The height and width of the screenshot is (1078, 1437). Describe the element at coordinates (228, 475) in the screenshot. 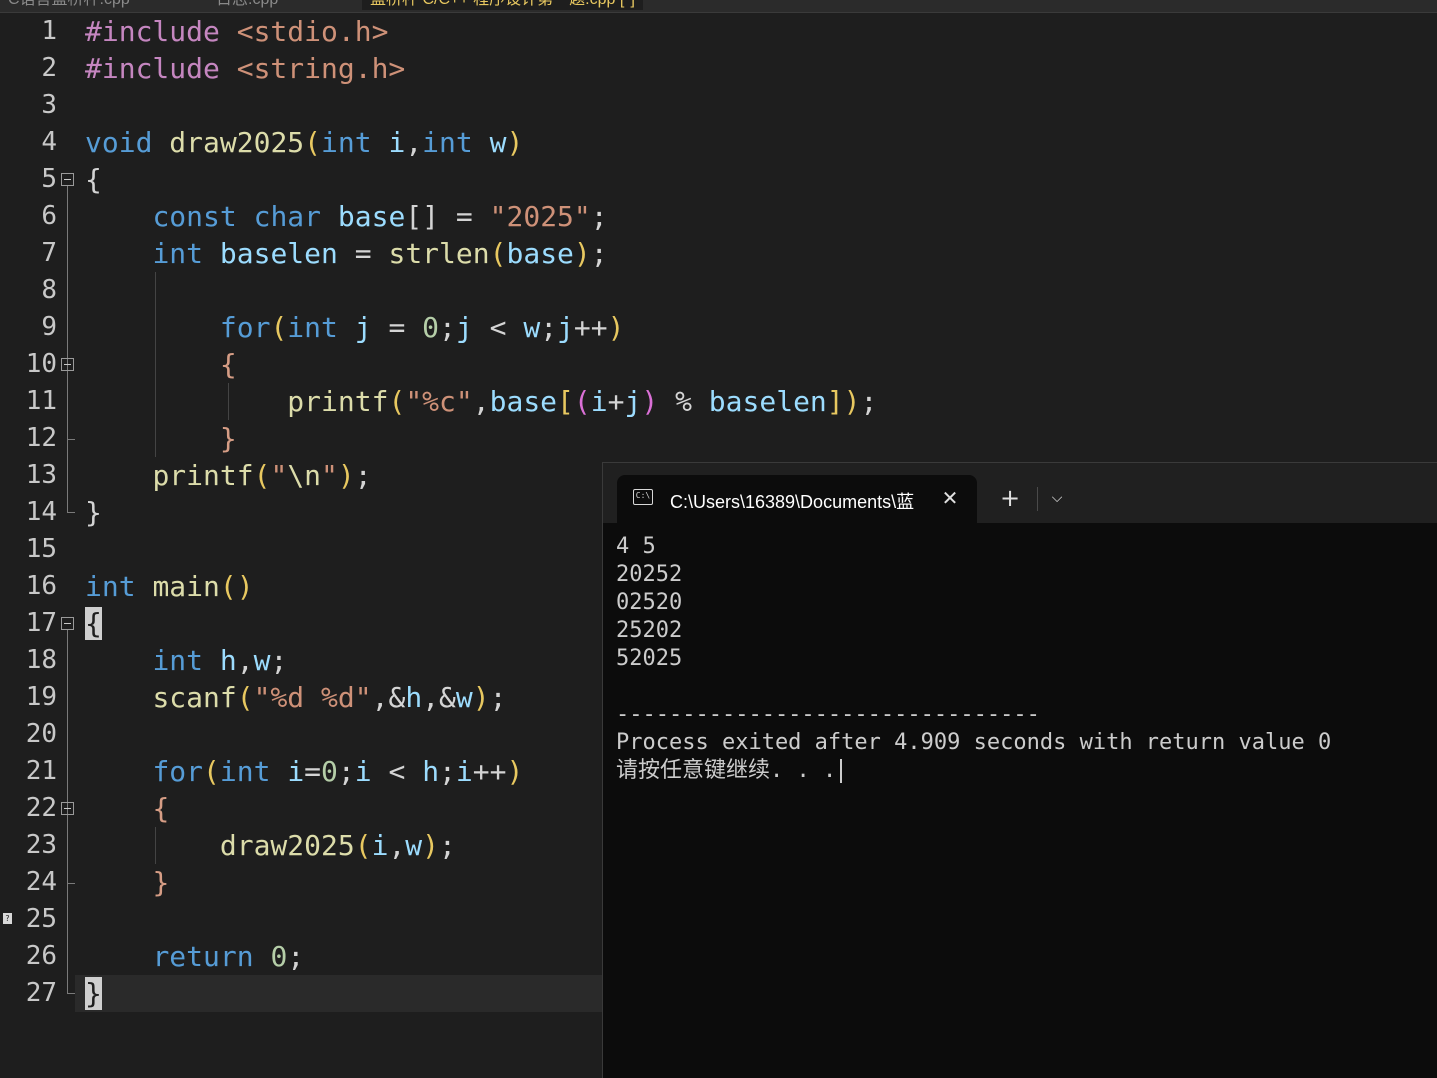

I see `code-line: printf("\n");` at that location.